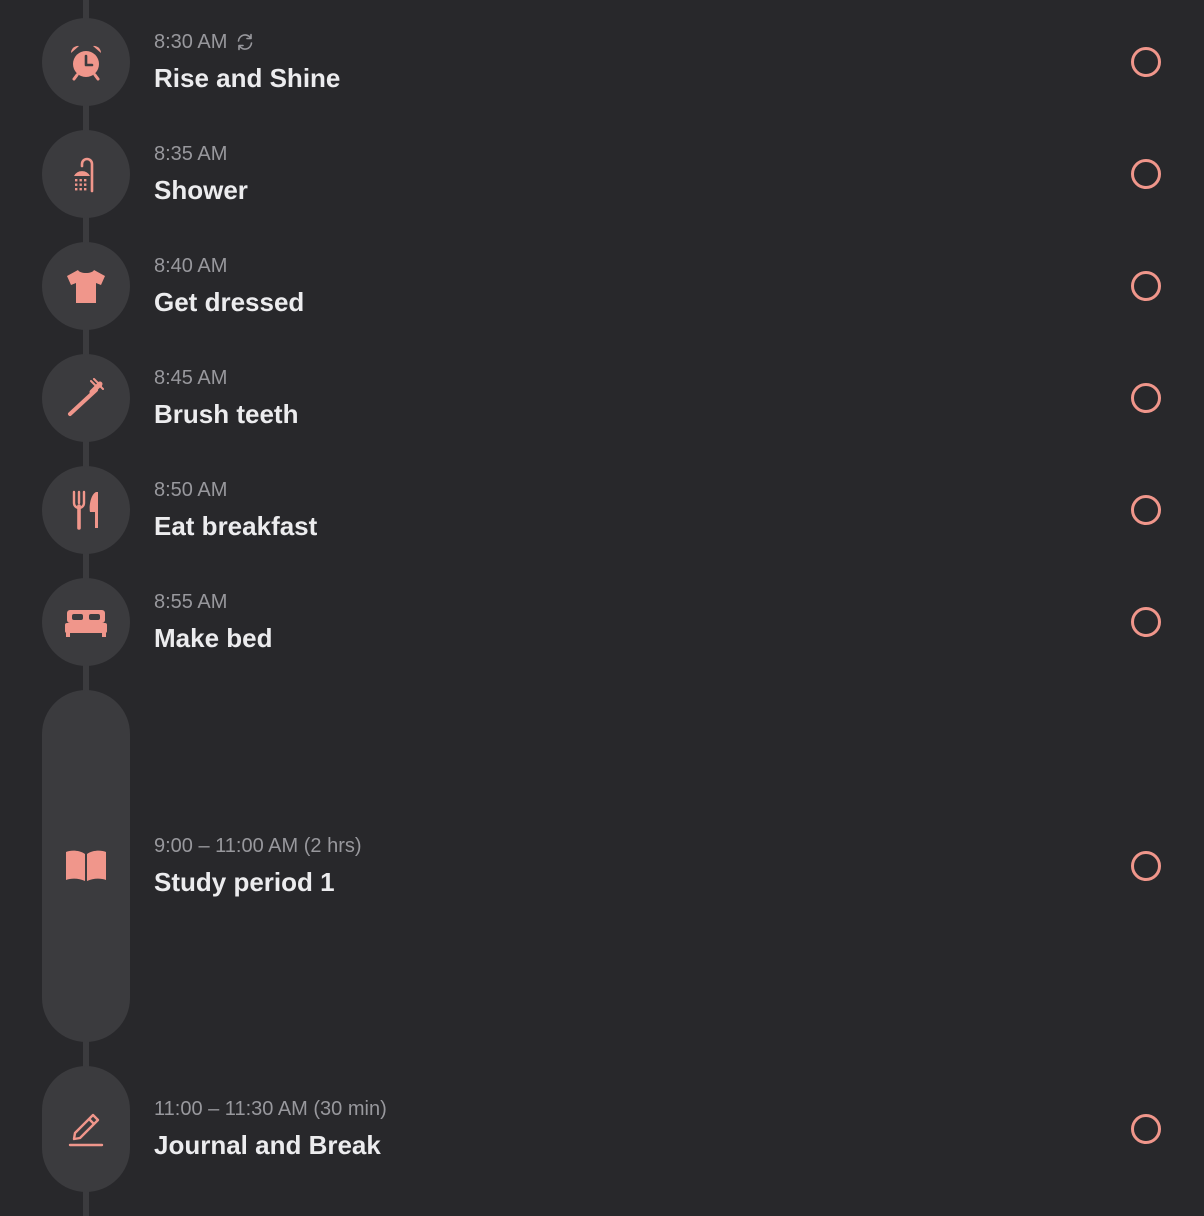 The width and height of the screenshot is (1204, 1216). I want to click on task-time: 8:50 AM, so click(191, 490).